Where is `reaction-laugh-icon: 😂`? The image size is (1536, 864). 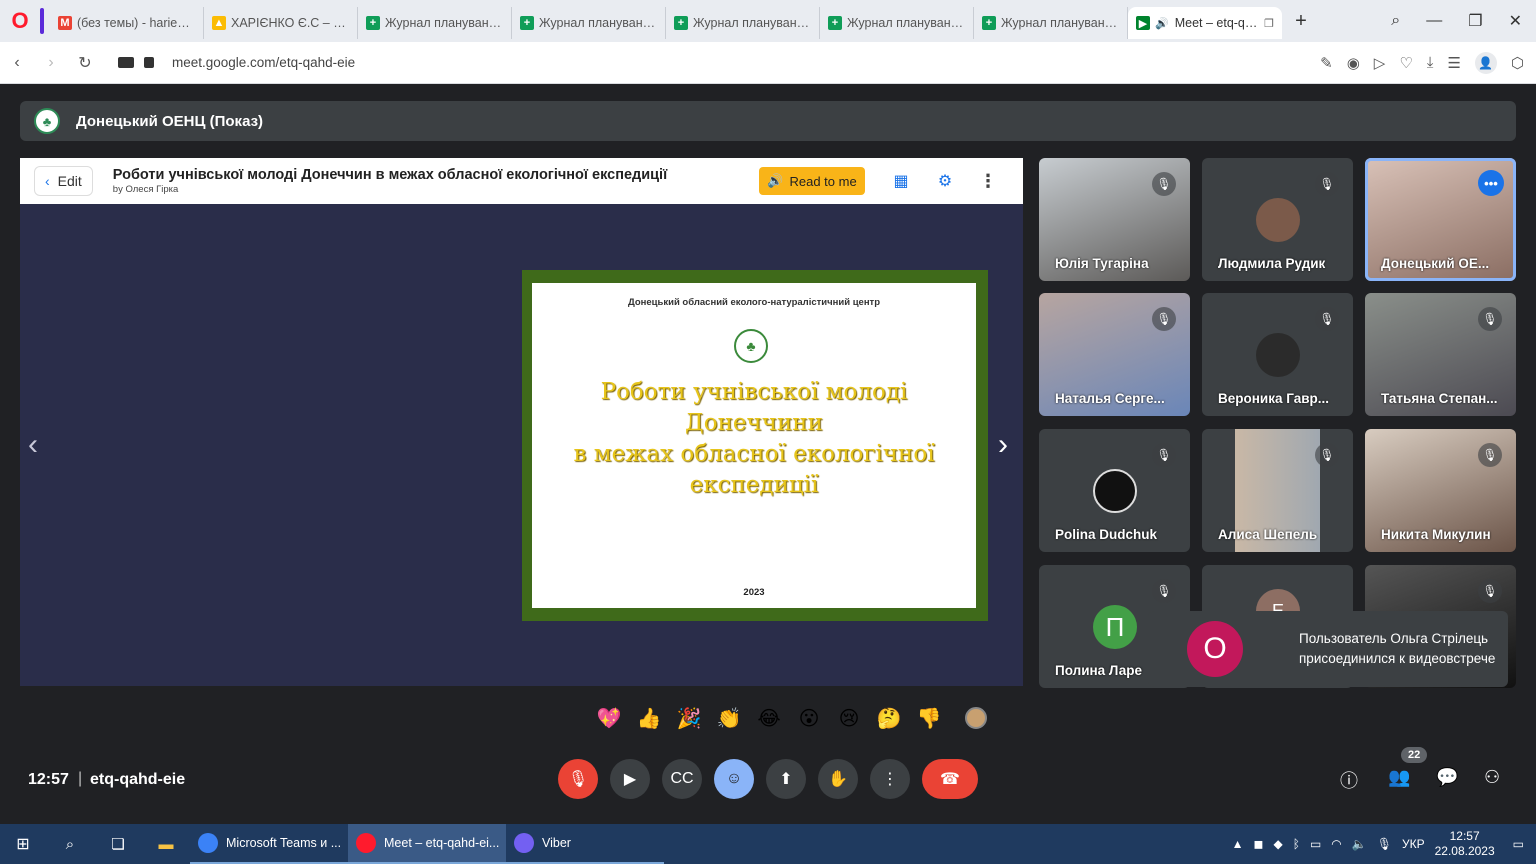
reaction-laugh-icon: 😂 is located at coordinates (769, 718).